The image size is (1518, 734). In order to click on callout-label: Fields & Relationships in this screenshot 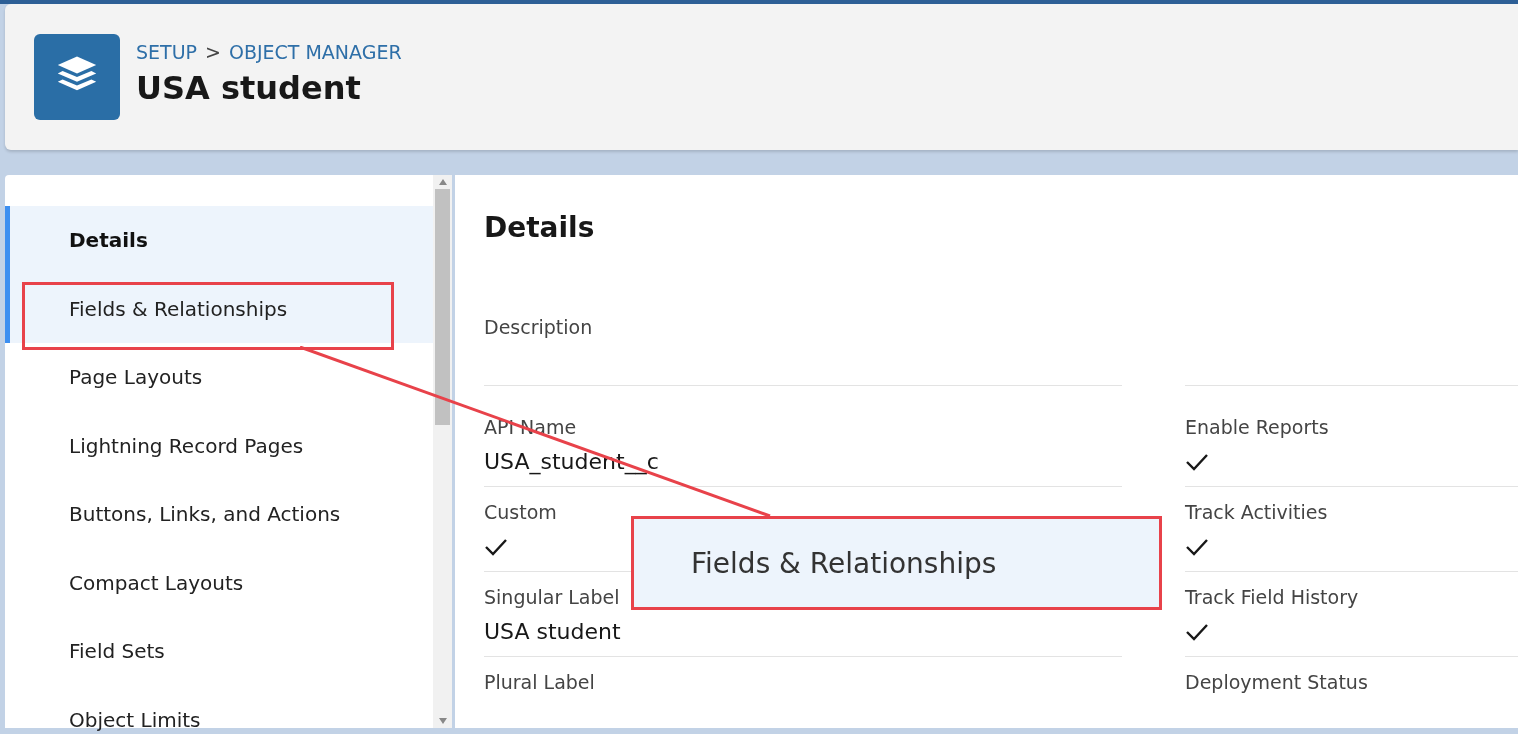, I will do `click(896, 563)`.